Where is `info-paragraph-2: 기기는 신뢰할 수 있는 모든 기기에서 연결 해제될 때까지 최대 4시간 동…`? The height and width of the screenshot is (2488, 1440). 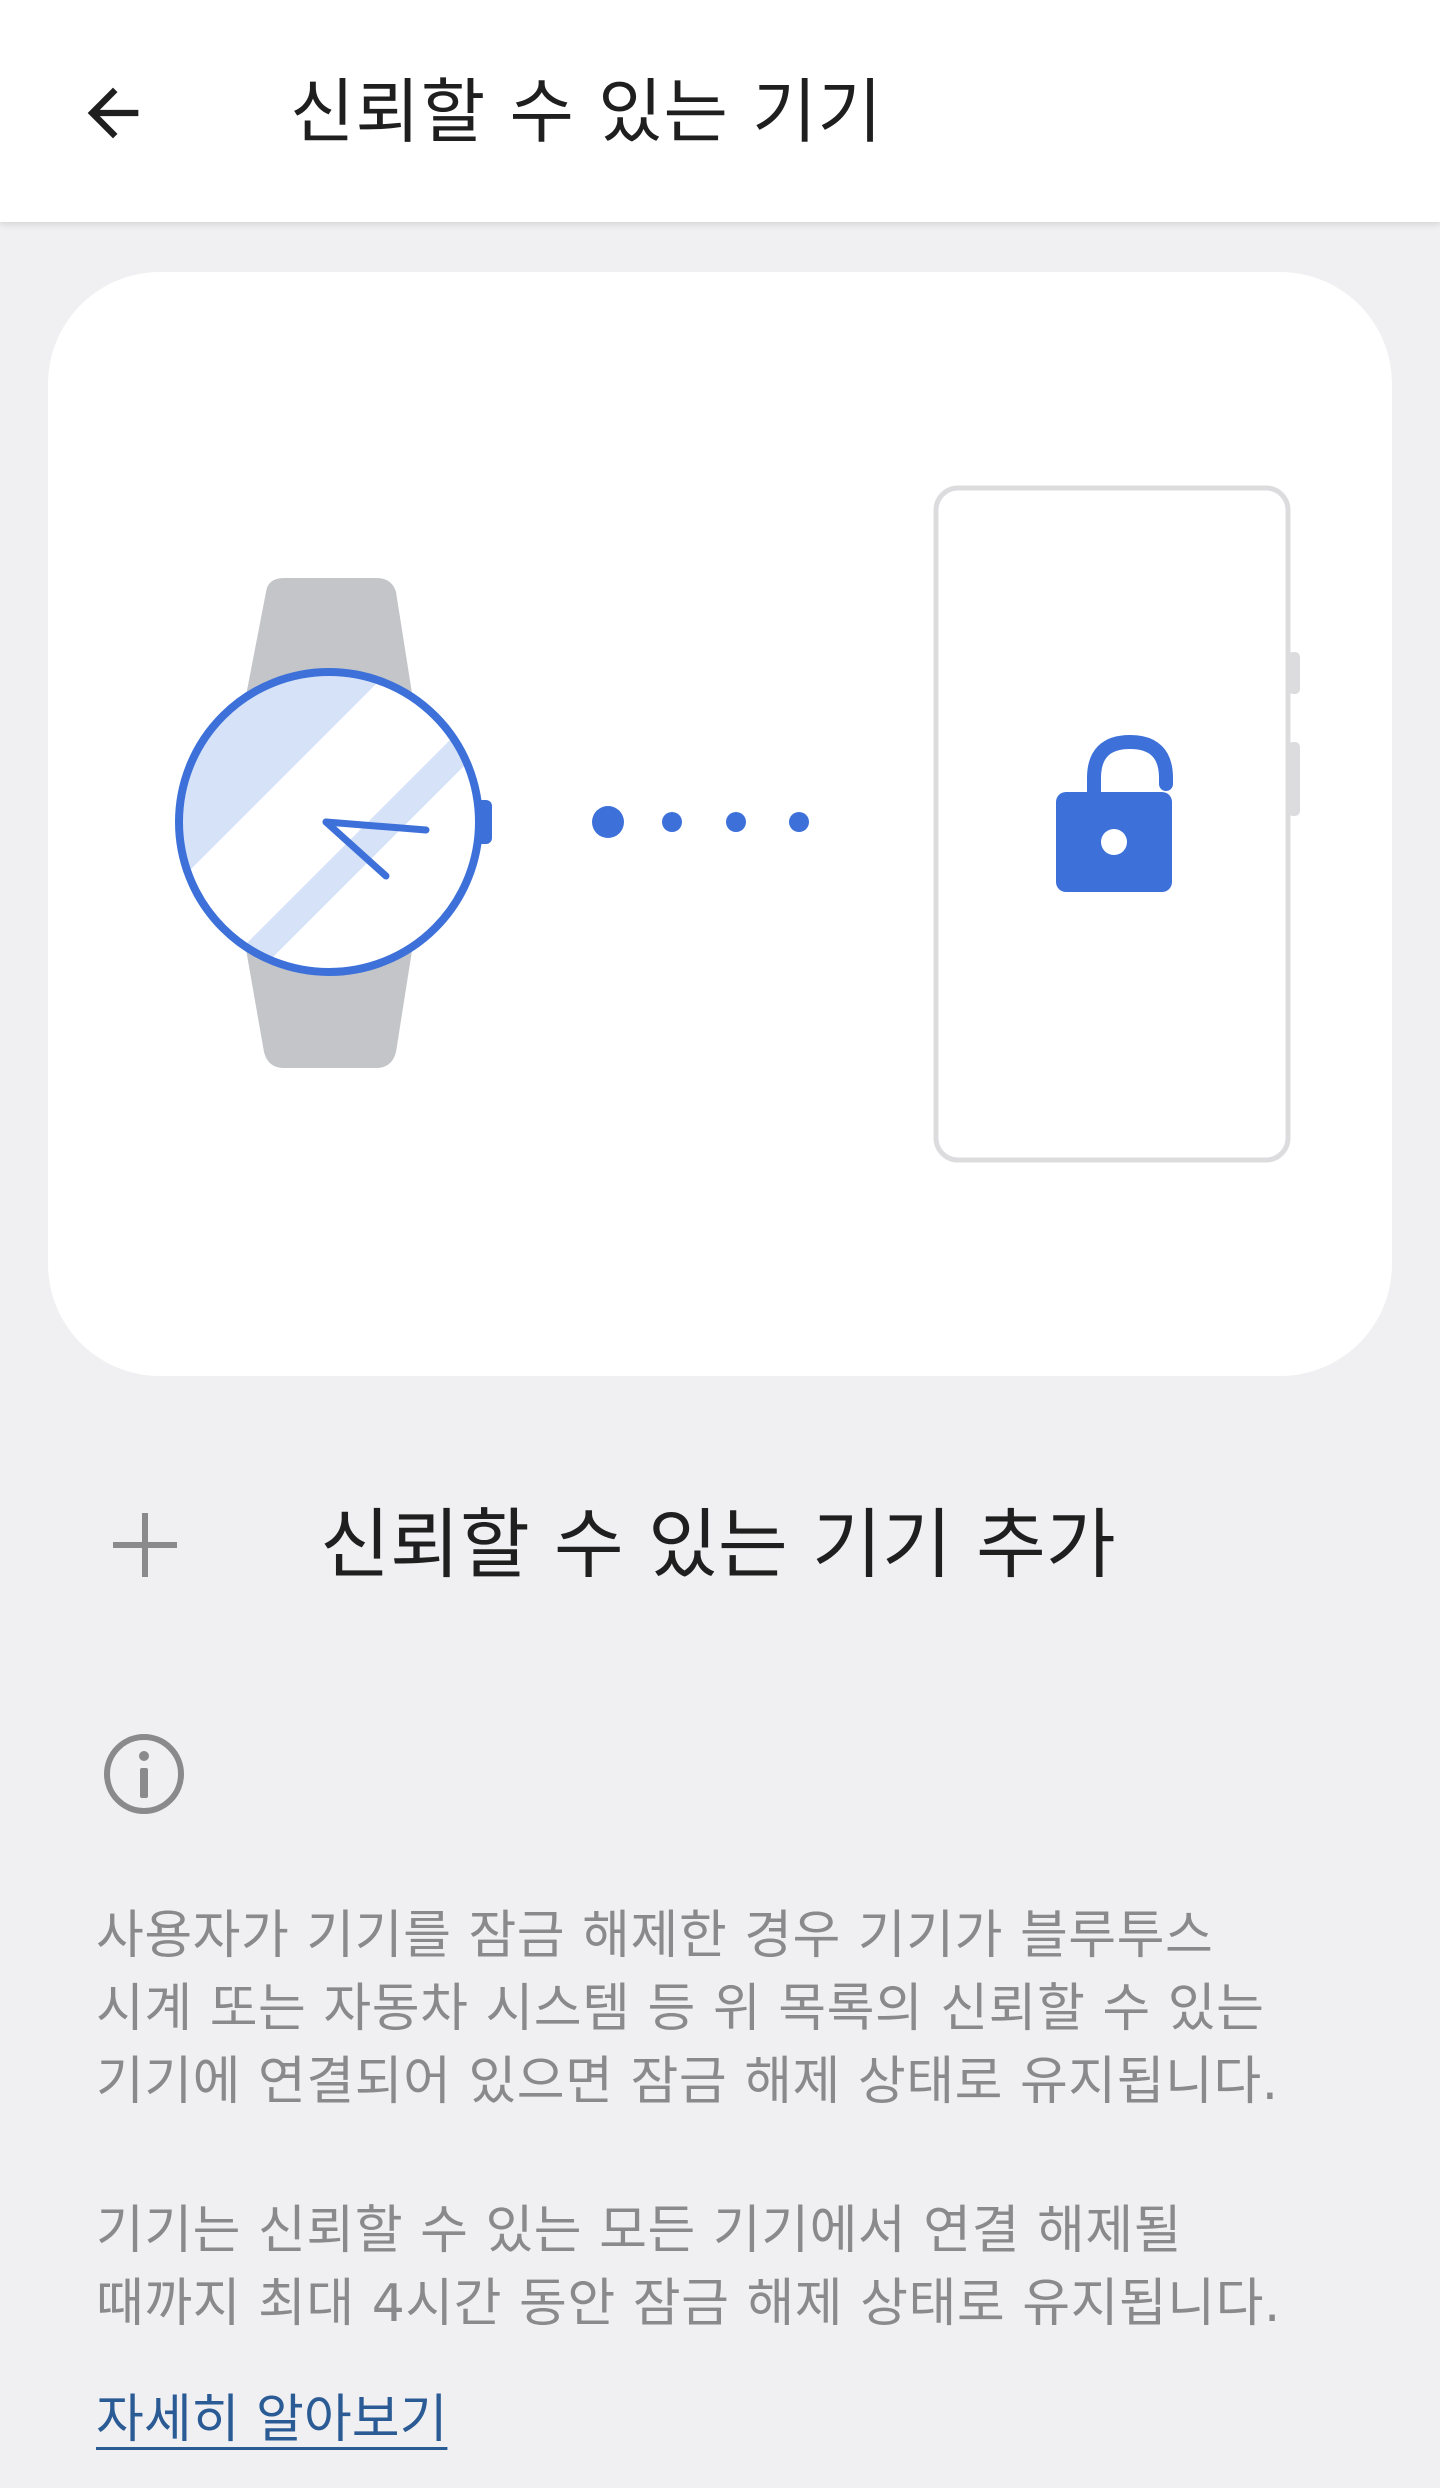 info-paragraph-2: 기기는 신뢰할 수 있는 모든 기기에서 연결 해제될 때까지 최대 4시간 동… is located at coordinates (746, 2268).